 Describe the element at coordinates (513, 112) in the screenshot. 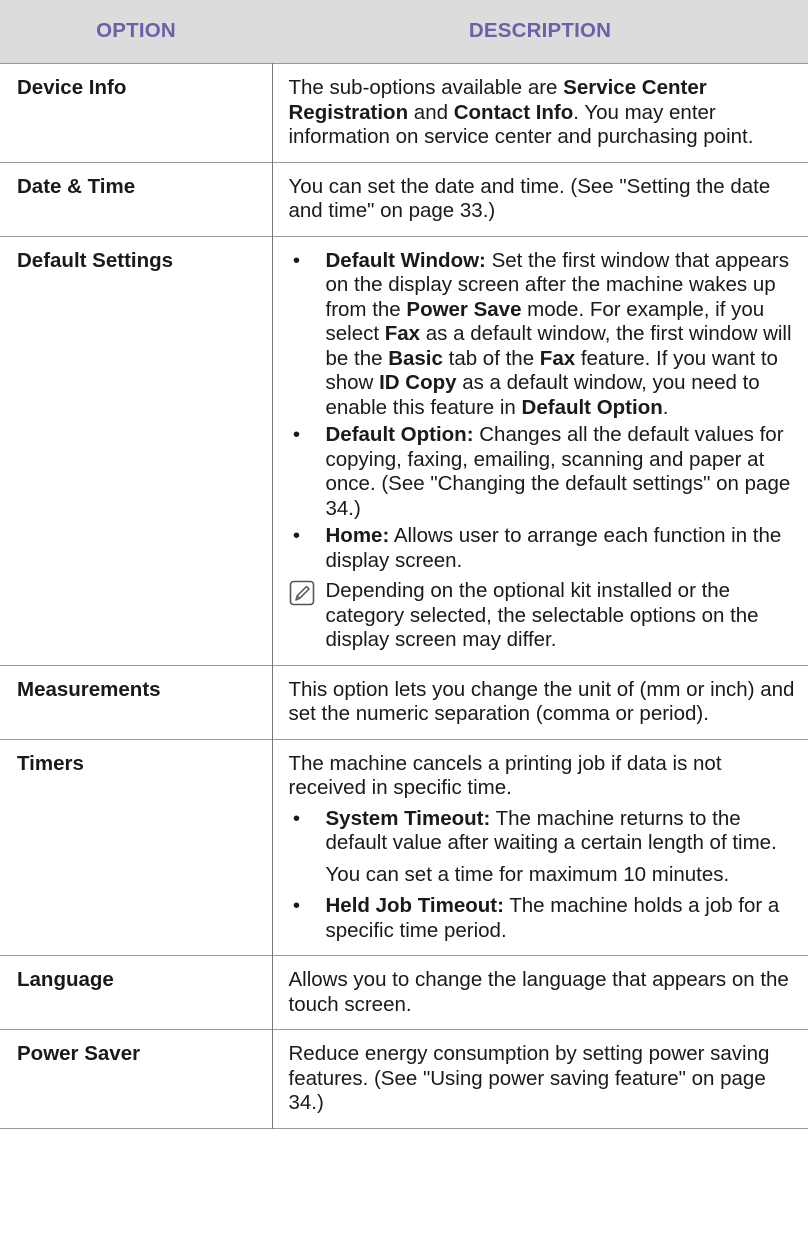

I see `bold-term: Contact Info` at that location.